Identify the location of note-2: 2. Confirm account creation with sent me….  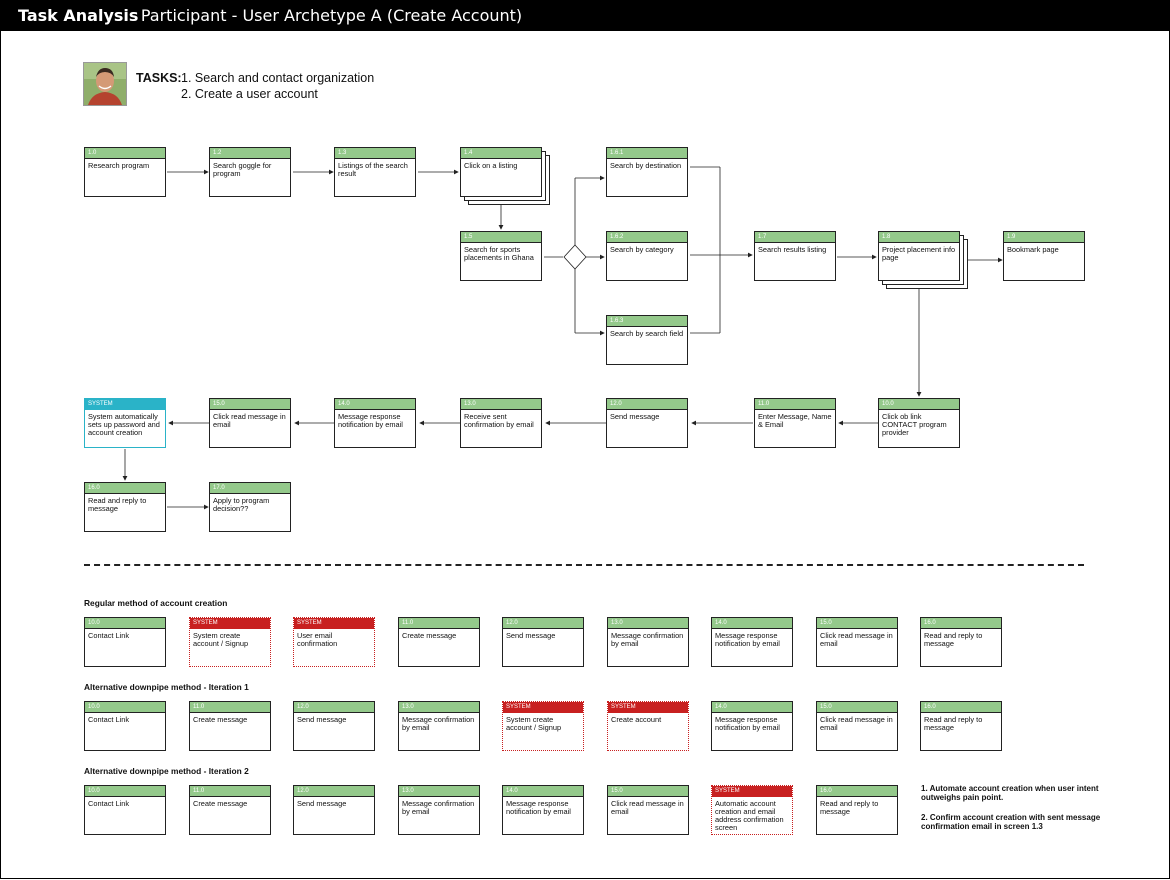
(1011, 822).